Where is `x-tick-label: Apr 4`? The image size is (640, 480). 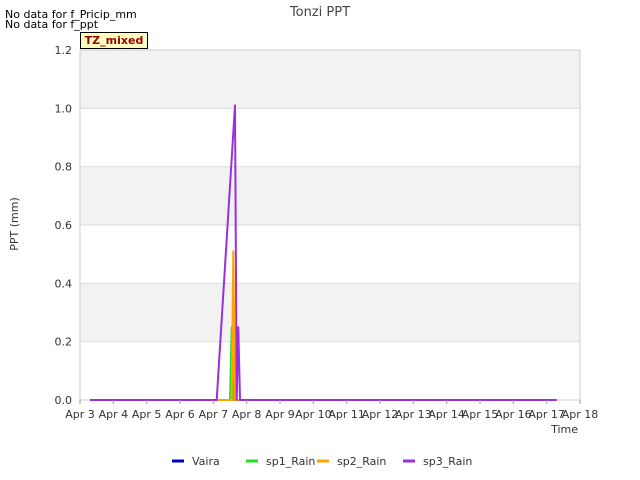 x-tick-label: Apr 4 is located at coordinates (114, 414).